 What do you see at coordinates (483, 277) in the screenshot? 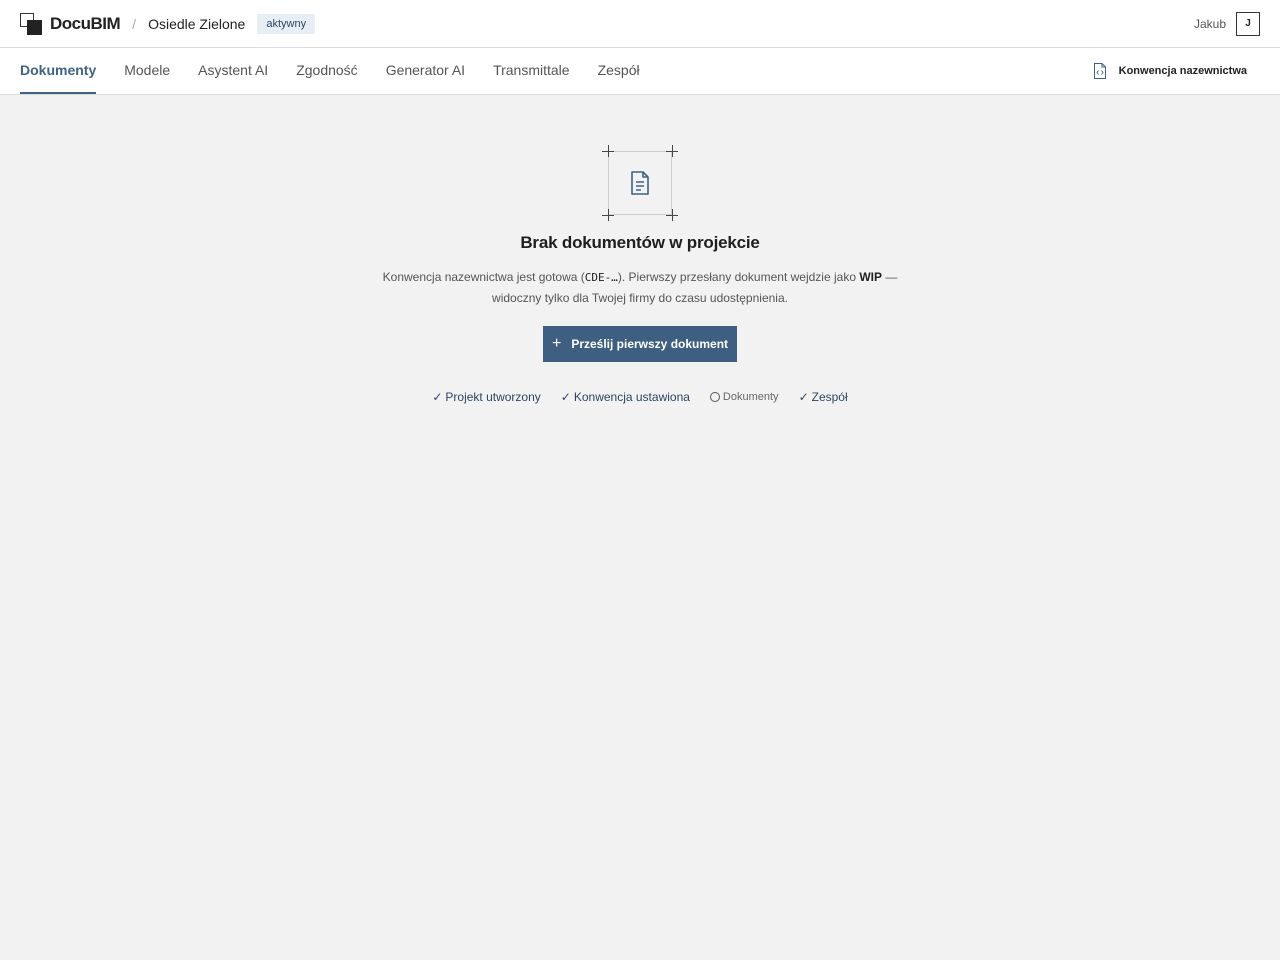
I see `desc-text-1: Konwencja nazewnictwa jest gotowa (` at bounding box center [483, 277].